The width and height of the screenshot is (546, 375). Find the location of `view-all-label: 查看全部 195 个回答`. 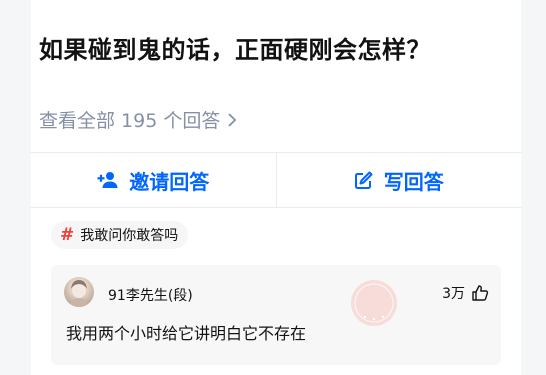

view-all-label: 查看全部 195 个回答 is located at coordinates (130, 121).